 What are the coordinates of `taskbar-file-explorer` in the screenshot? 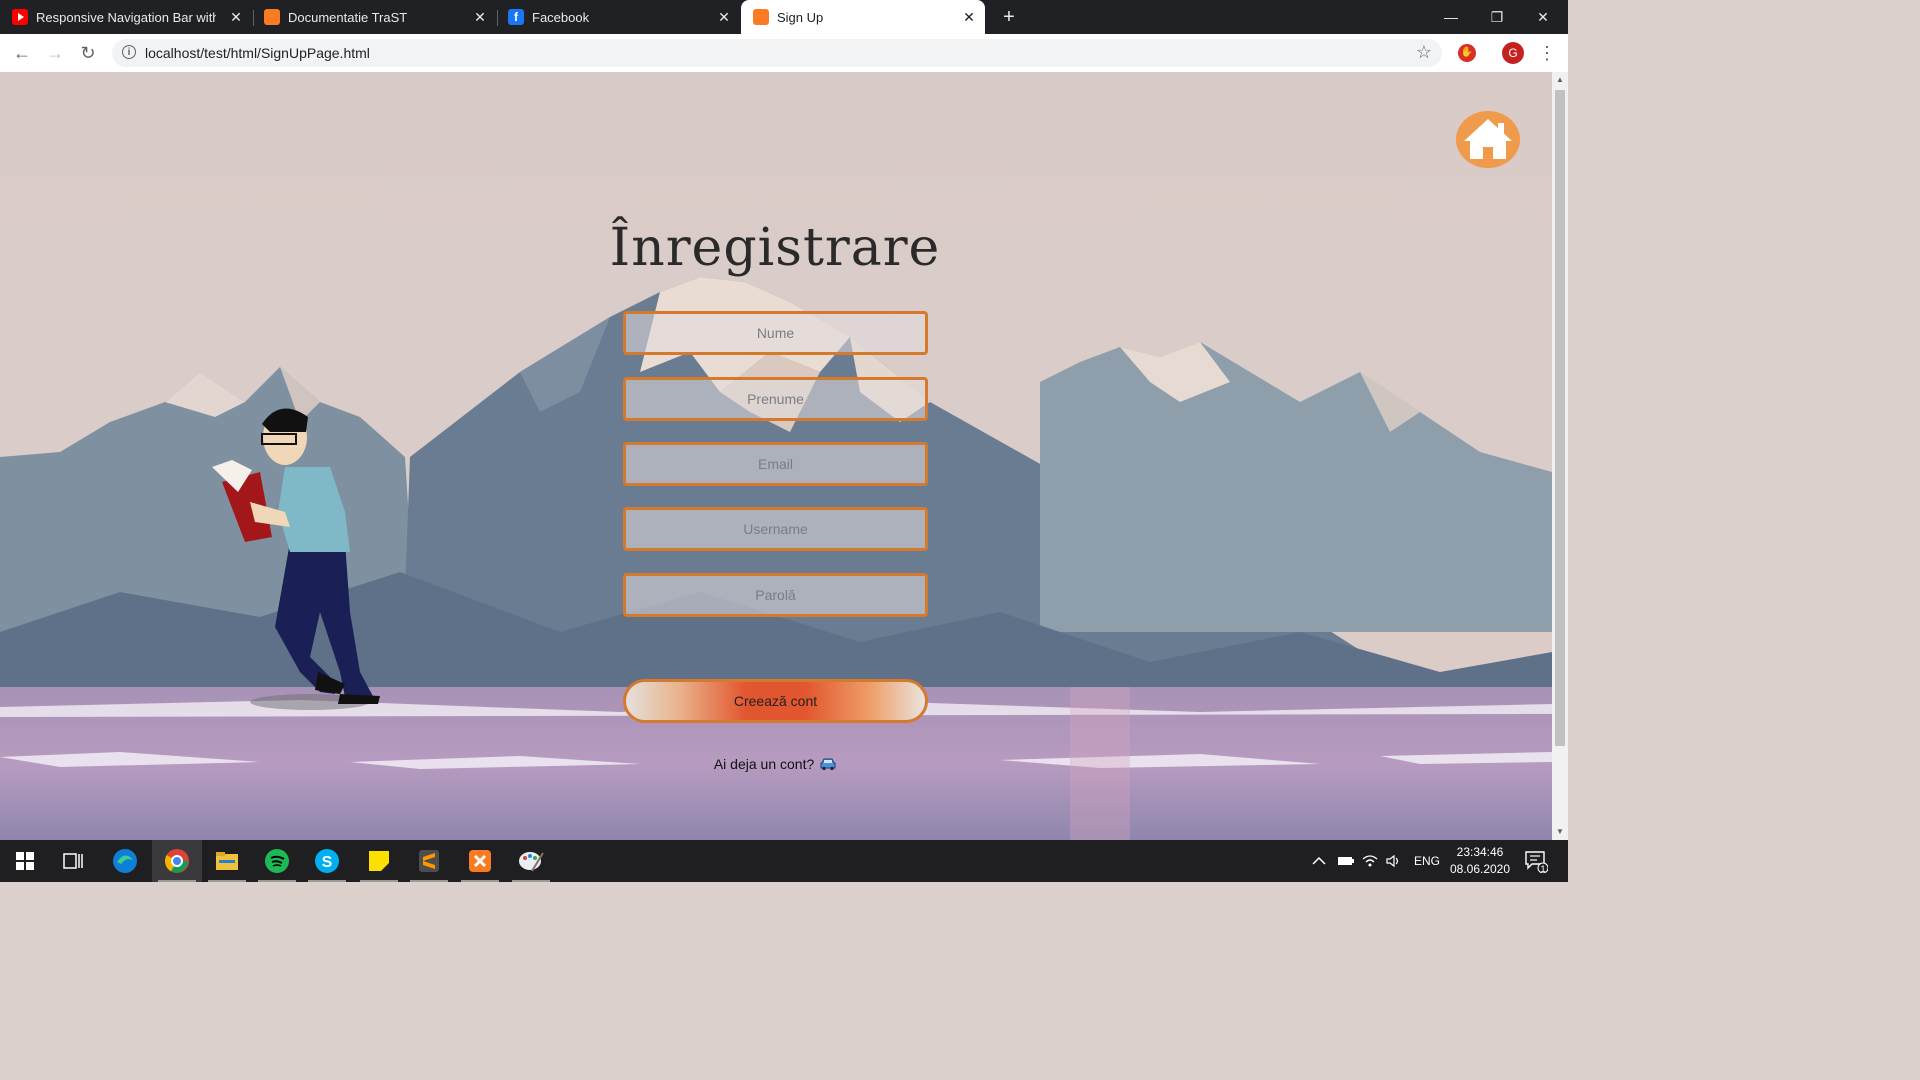 It's located at (227, 861).